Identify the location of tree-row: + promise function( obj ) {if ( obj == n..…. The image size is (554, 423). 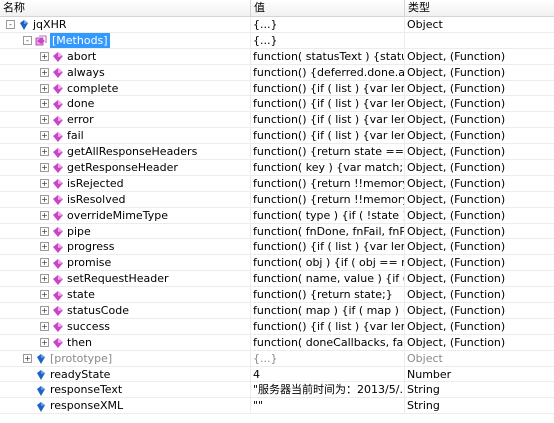
(277, 263).